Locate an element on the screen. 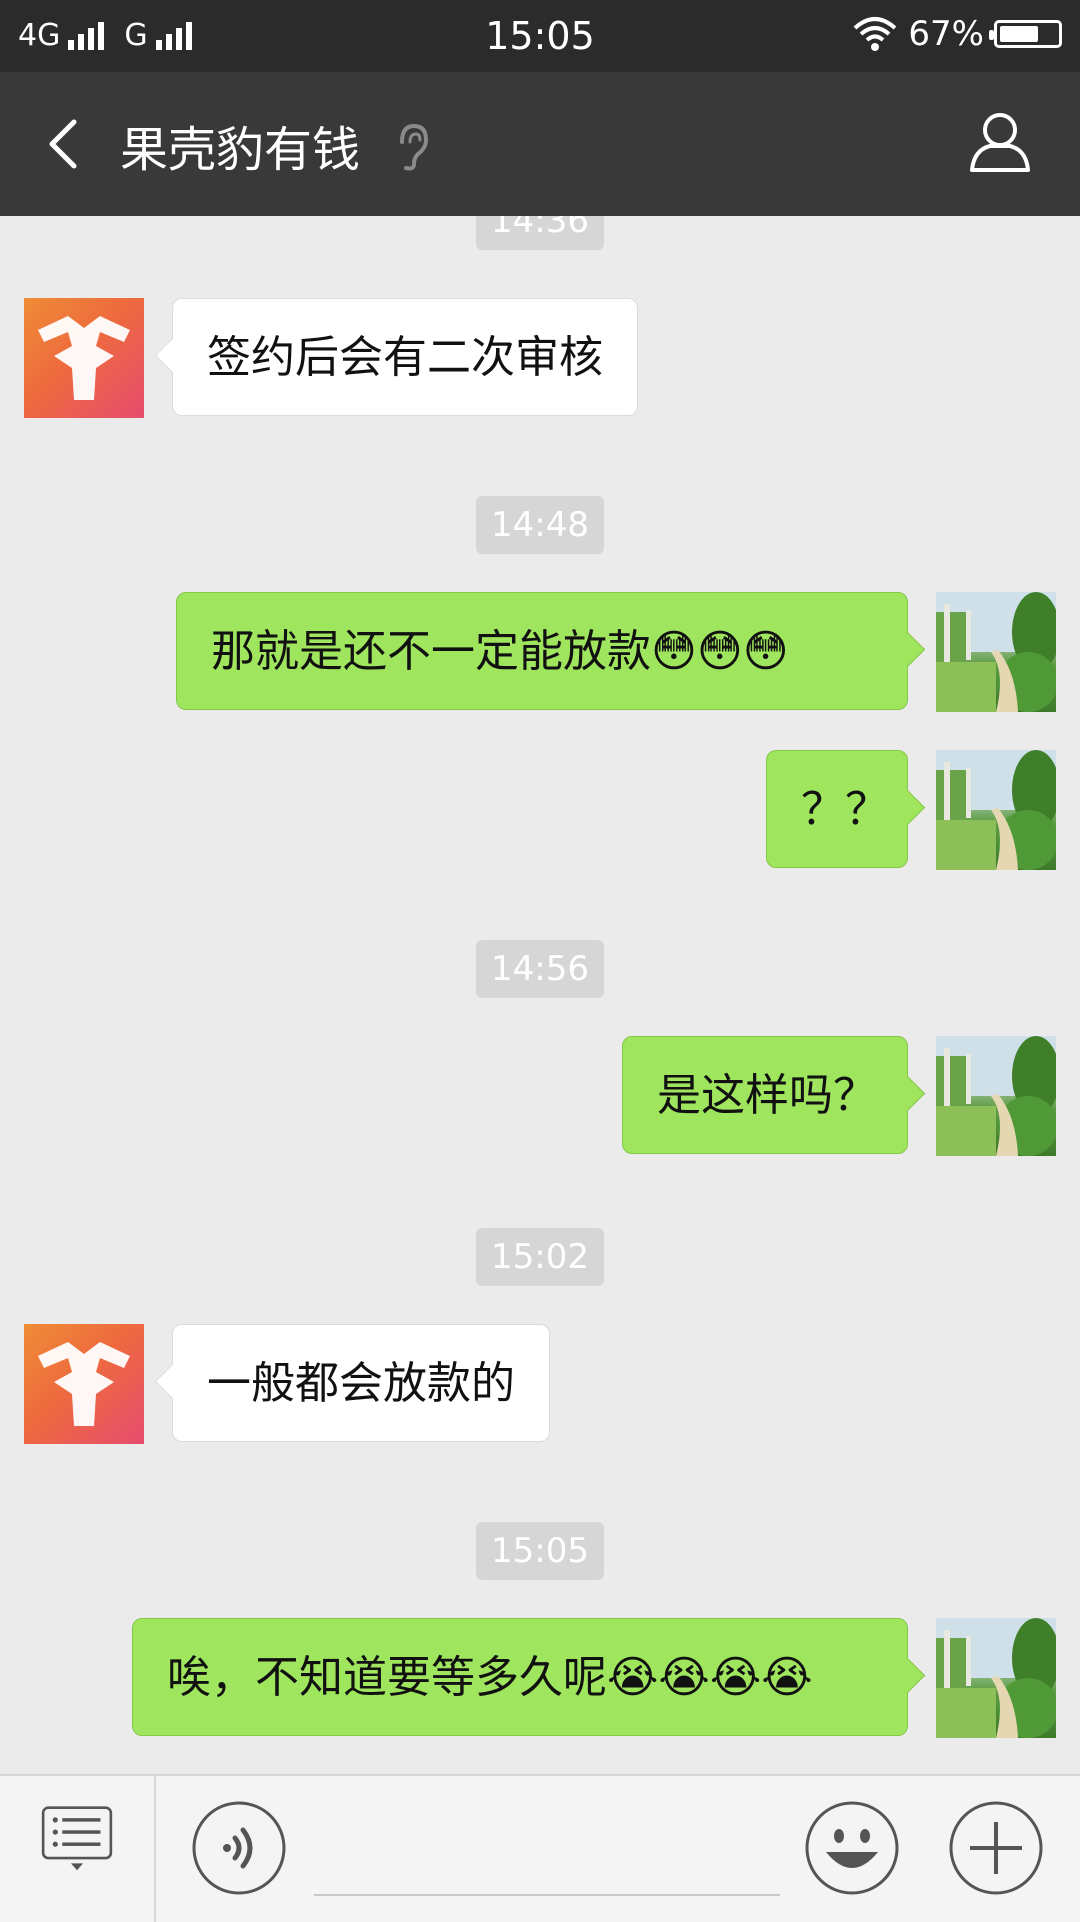 The width and height of the screenshot is (1080, 1922). status-bar: 4G G 15:05 67% is located at coordinates (540, 36).